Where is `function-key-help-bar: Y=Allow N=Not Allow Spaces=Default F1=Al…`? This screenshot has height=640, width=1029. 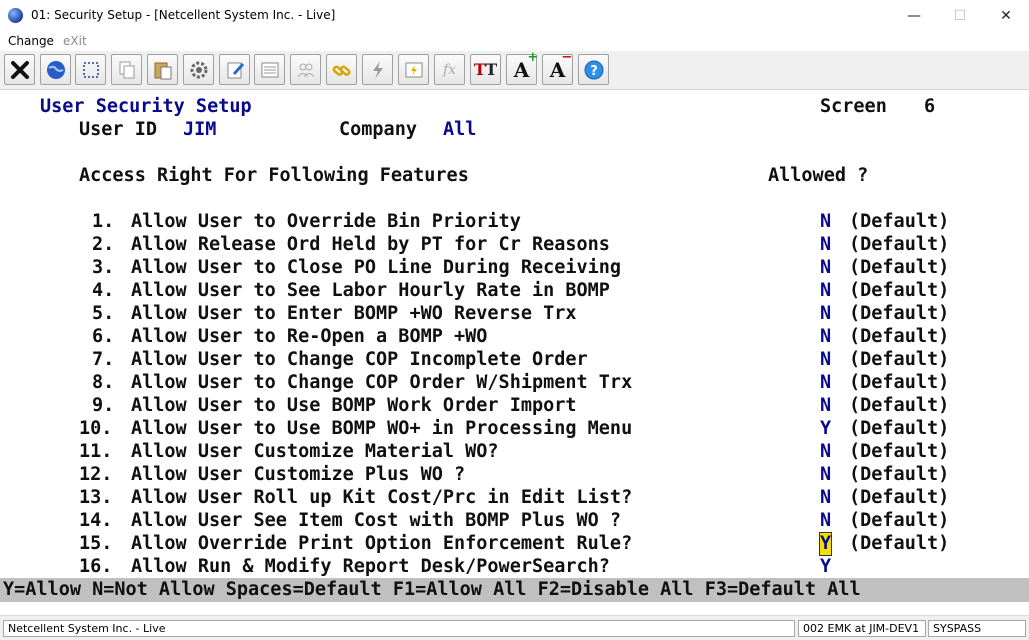
function-key-help-bar: Y=Allow N=Not Allow Spaces=Default F1=Al… is located at coordinates (514, 590).